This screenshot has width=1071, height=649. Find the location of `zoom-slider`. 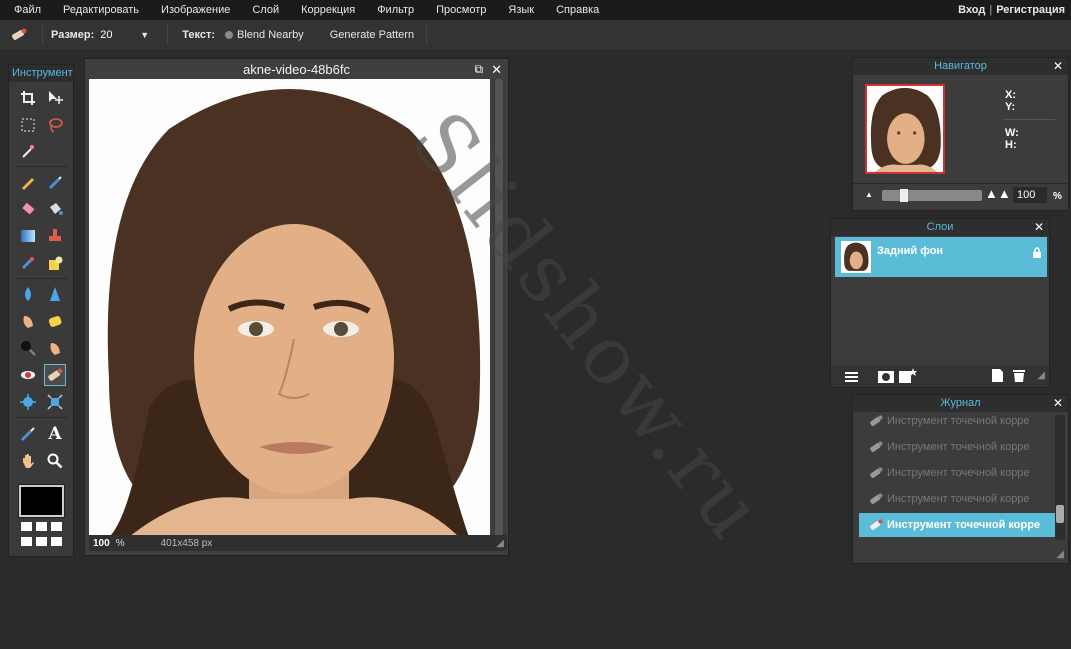

zoom-slider is located at coordinates (932, 195).